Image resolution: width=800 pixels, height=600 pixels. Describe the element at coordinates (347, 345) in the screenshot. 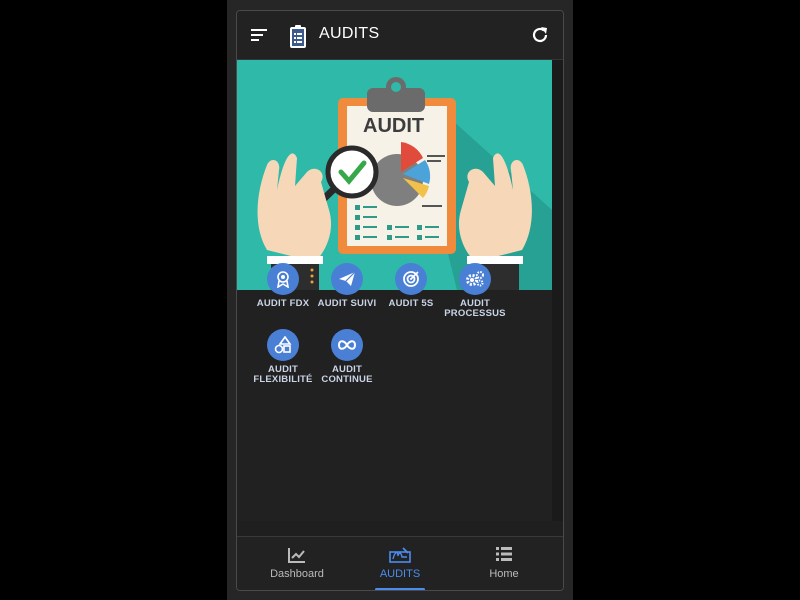

I see `infinity-icon` at that location.